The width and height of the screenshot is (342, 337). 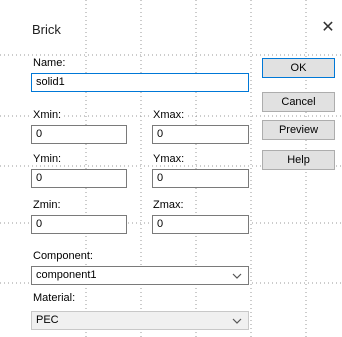 What do you see at coordinates (39, 224) in the screenshot?
I see `zmin-value: 0` at bounding box center [39, 224].